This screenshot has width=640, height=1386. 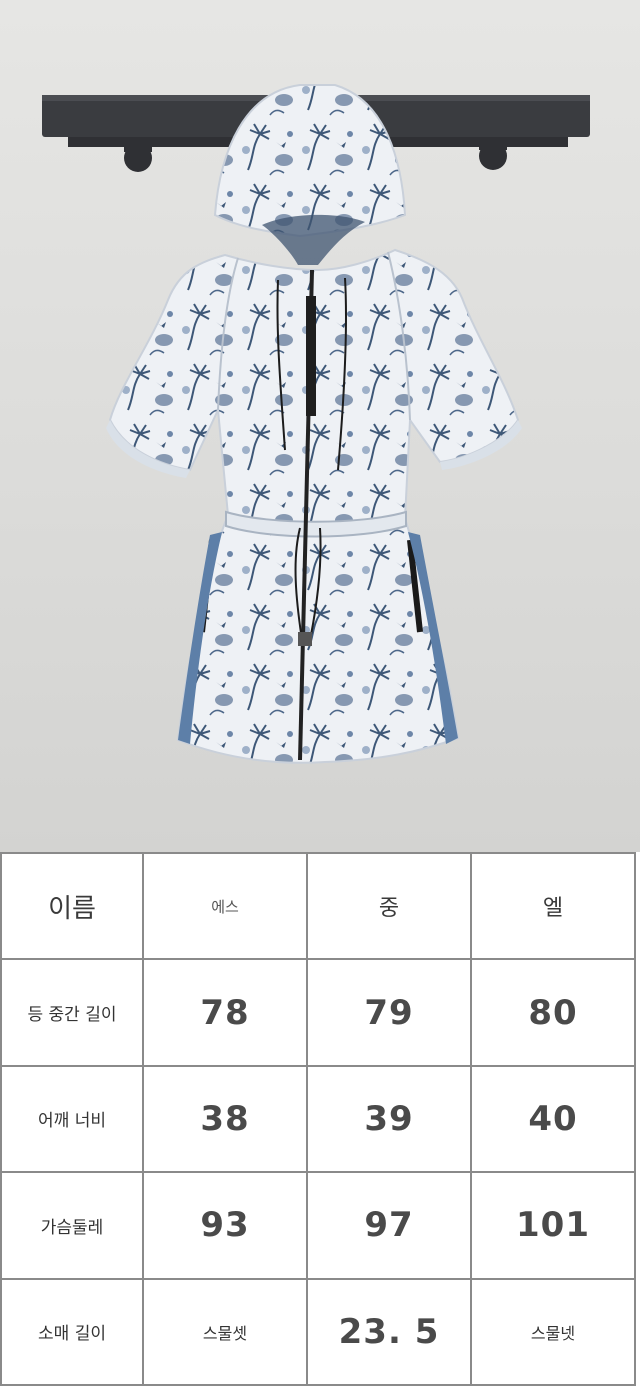 I want to click on table-row: 등 중간 길이 78 79 80, so click(x=318, y=1012).